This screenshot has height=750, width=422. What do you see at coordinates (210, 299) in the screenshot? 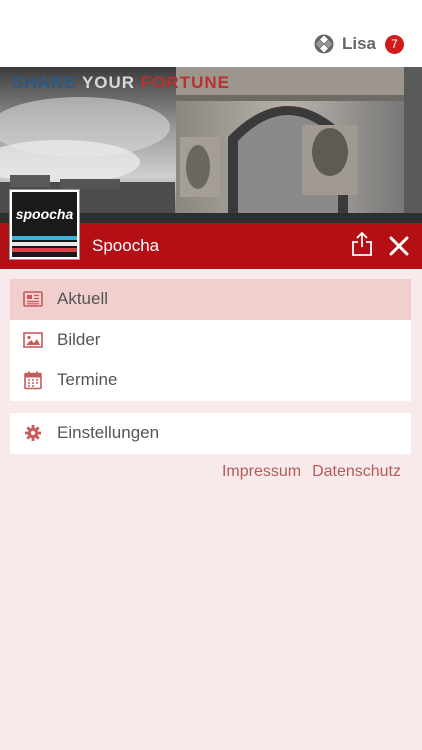
I see `menu-item-aktuell: Aktuell` at bounding box center [210, 299].